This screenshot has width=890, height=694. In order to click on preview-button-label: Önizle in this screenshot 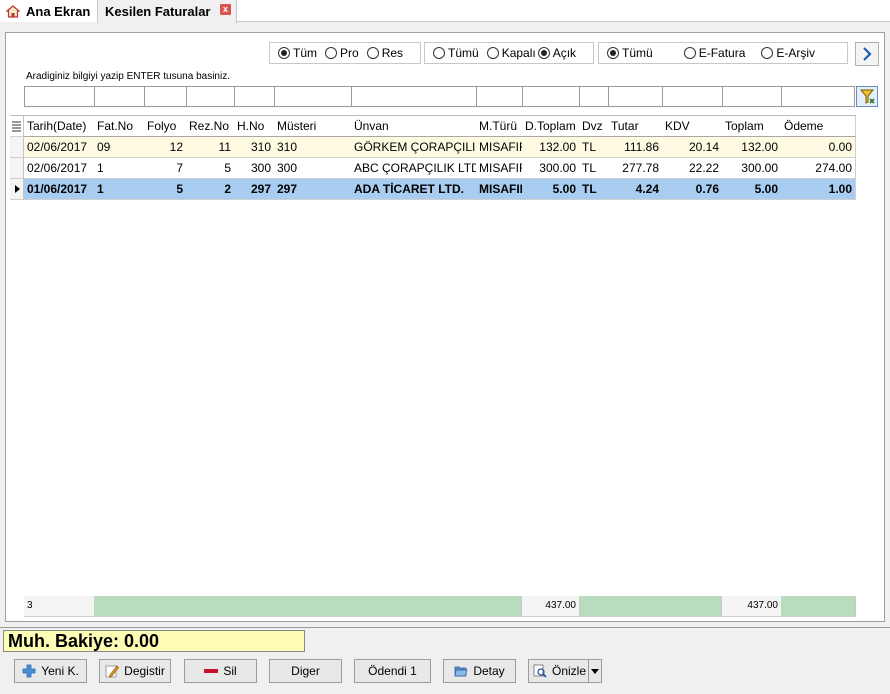, I will do `click(569, 671)`.